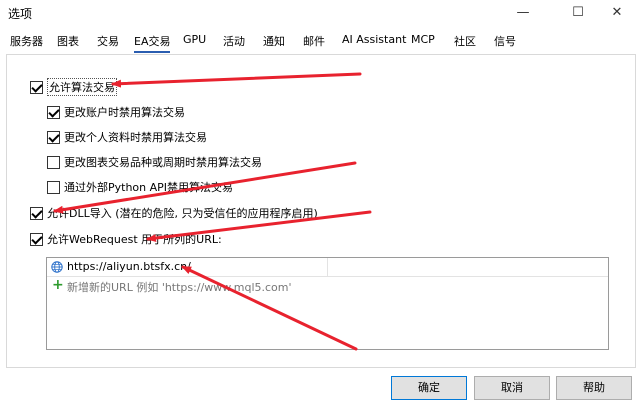  Describe the element at coordinates (26, 41) in the screenshot. I see `tab-server: 服务器` at that location.